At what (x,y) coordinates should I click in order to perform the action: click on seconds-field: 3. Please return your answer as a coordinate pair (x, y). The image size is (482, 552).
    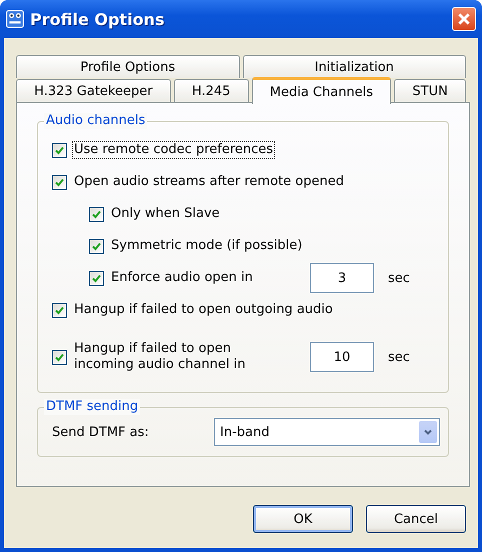
    Looking at the image, I should click on (342, 278).